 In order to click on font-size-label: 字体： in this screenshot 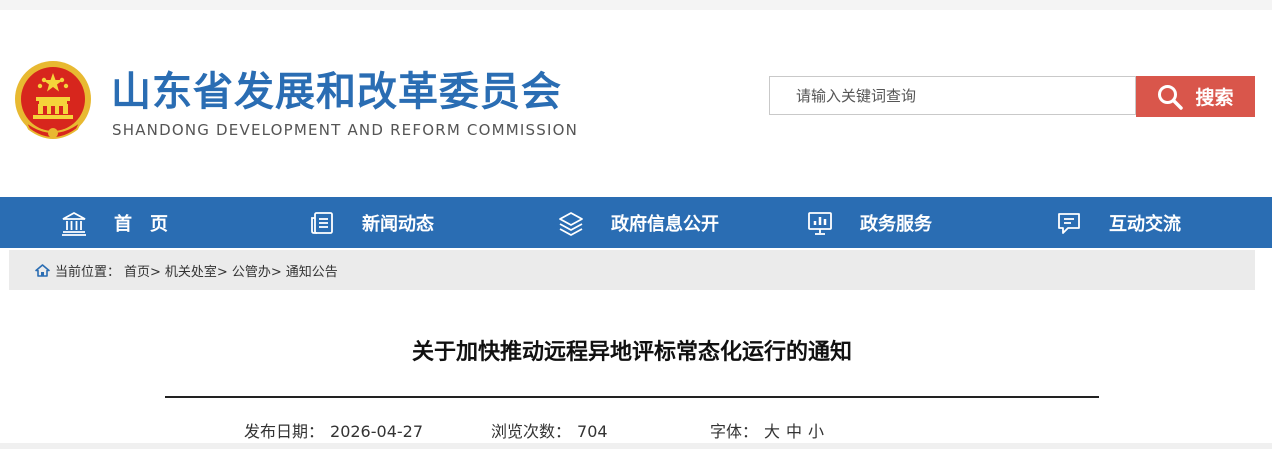, I will do `click(734, 431)`.